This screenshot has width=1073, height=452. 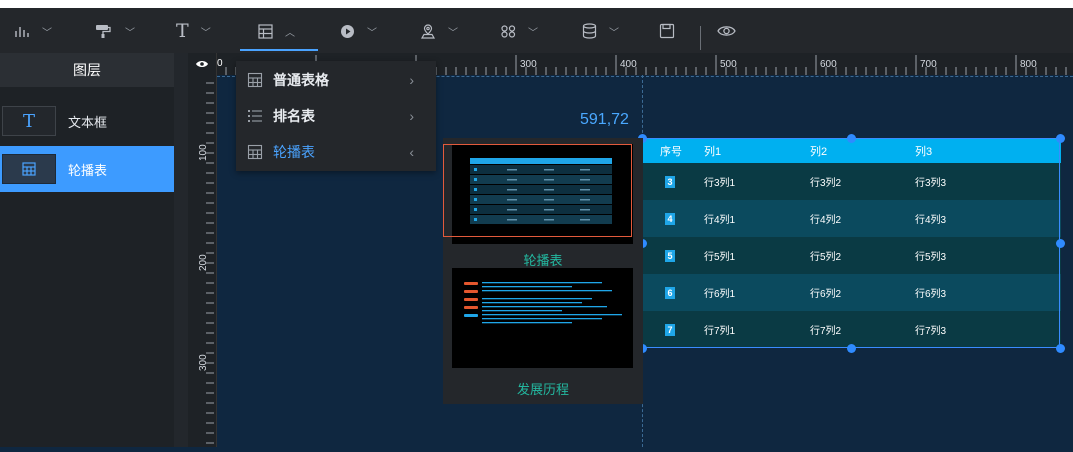 What do you see at coordinates (720, 220) in the screenshot?
I see `table-cell: 行4列1` at bounding box center [720, 220].